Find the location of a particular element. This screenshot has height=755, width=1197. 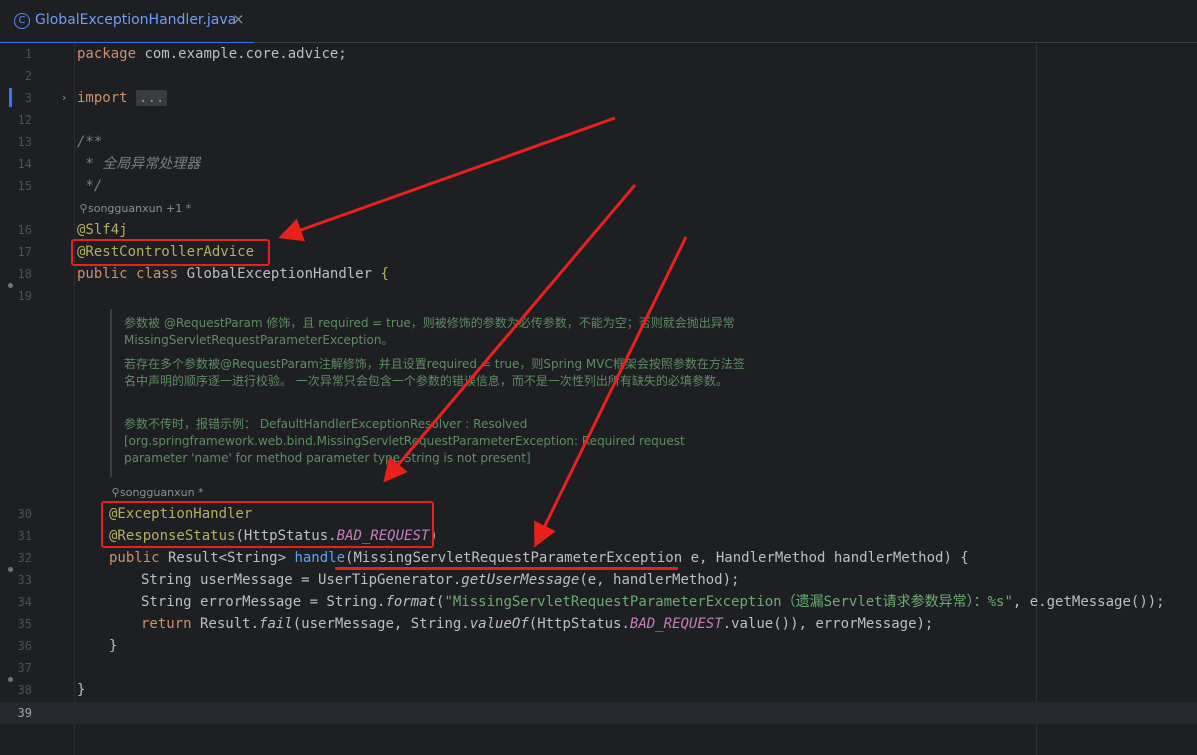

arrow-to-rest-controller-advice is located at coordinates (447, 179).